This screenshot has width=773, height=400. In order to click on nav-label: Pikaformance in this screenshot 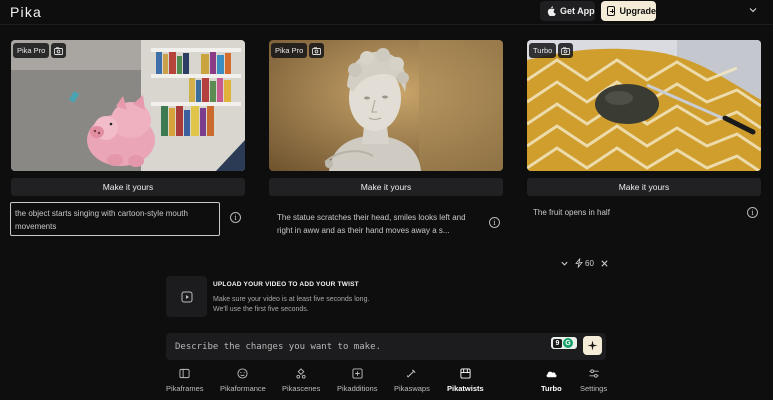, I will do `click(243, 388)`.